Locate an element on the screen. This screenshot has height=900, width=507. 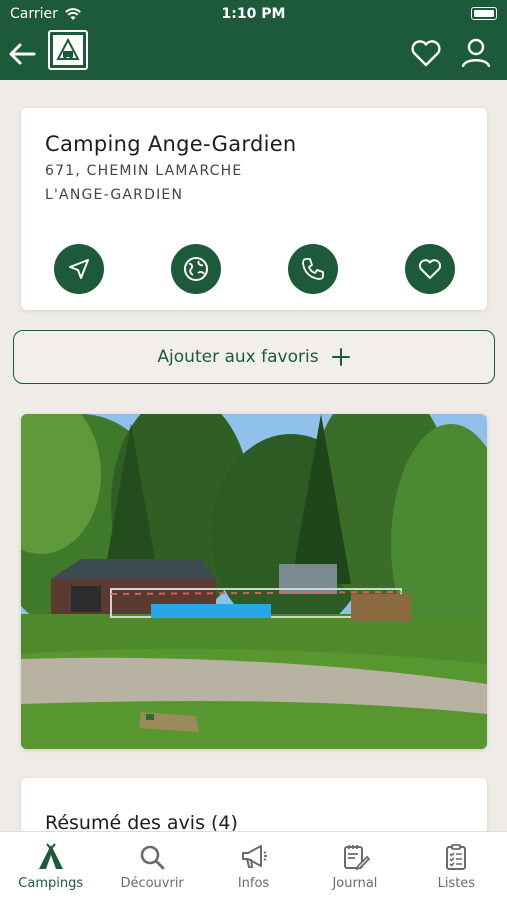
navigation-arrow-icon is located at coordinates (79, 269).